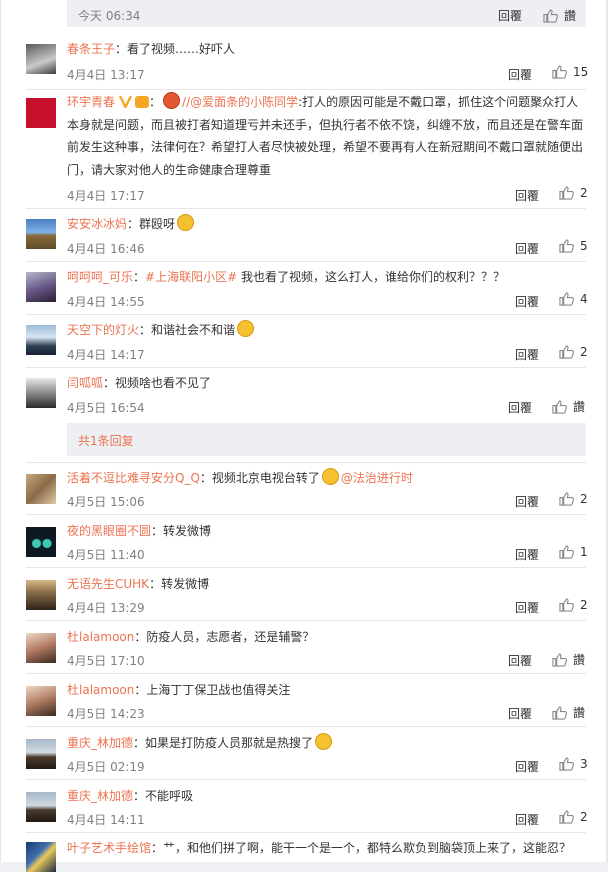 The width and height of the screenshot is (608, 872). Describe the element at coordinates (573, 764) in the screenshot. I see `like-button: 3` at that location.